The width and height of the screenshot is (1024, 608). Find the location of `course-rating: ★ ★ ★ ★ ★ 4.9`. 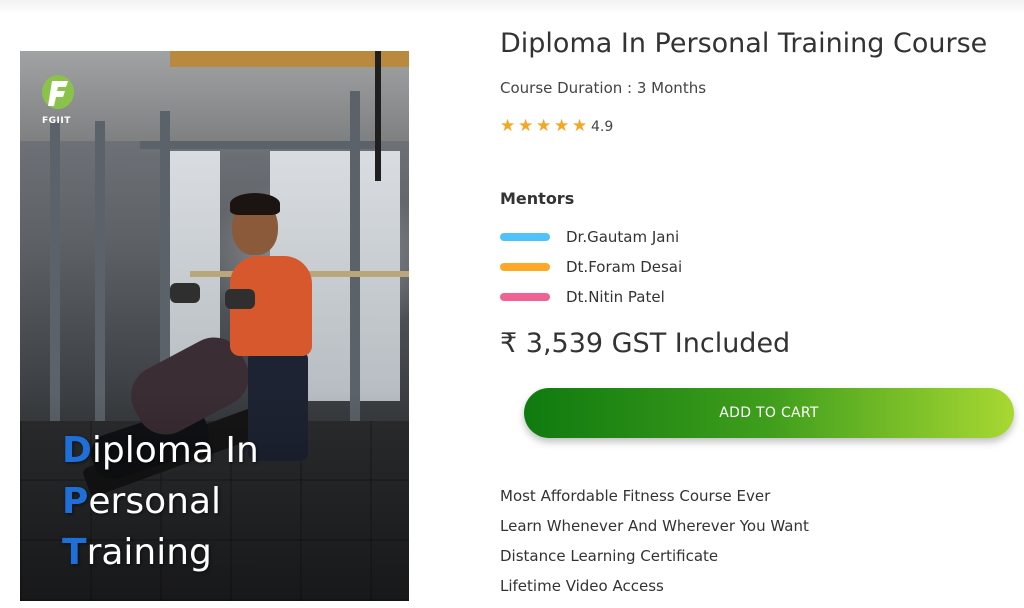

course-rating: ★ ★ ★ ★ ★ 4.9 is located at coordinates (556, 126).